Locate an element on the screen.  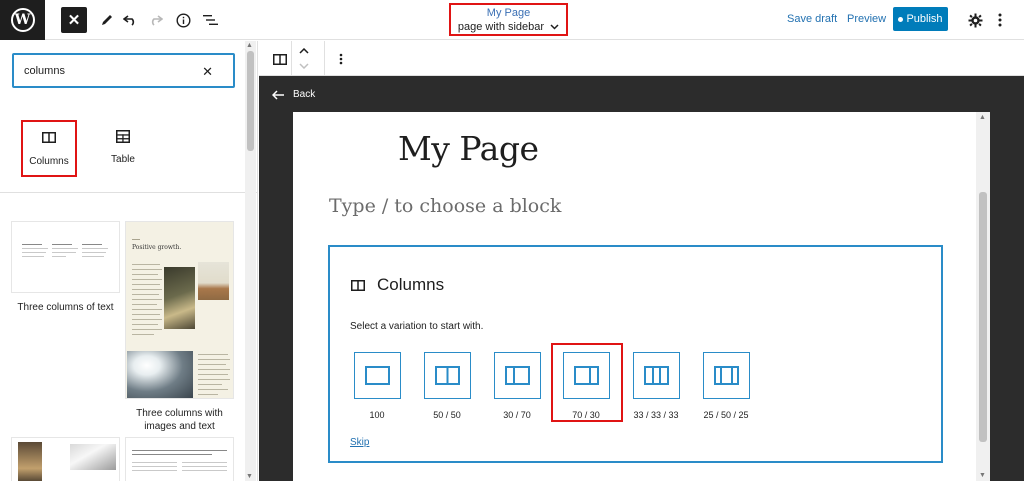
columns-30-70-icon is located at coordinates (517, 375).